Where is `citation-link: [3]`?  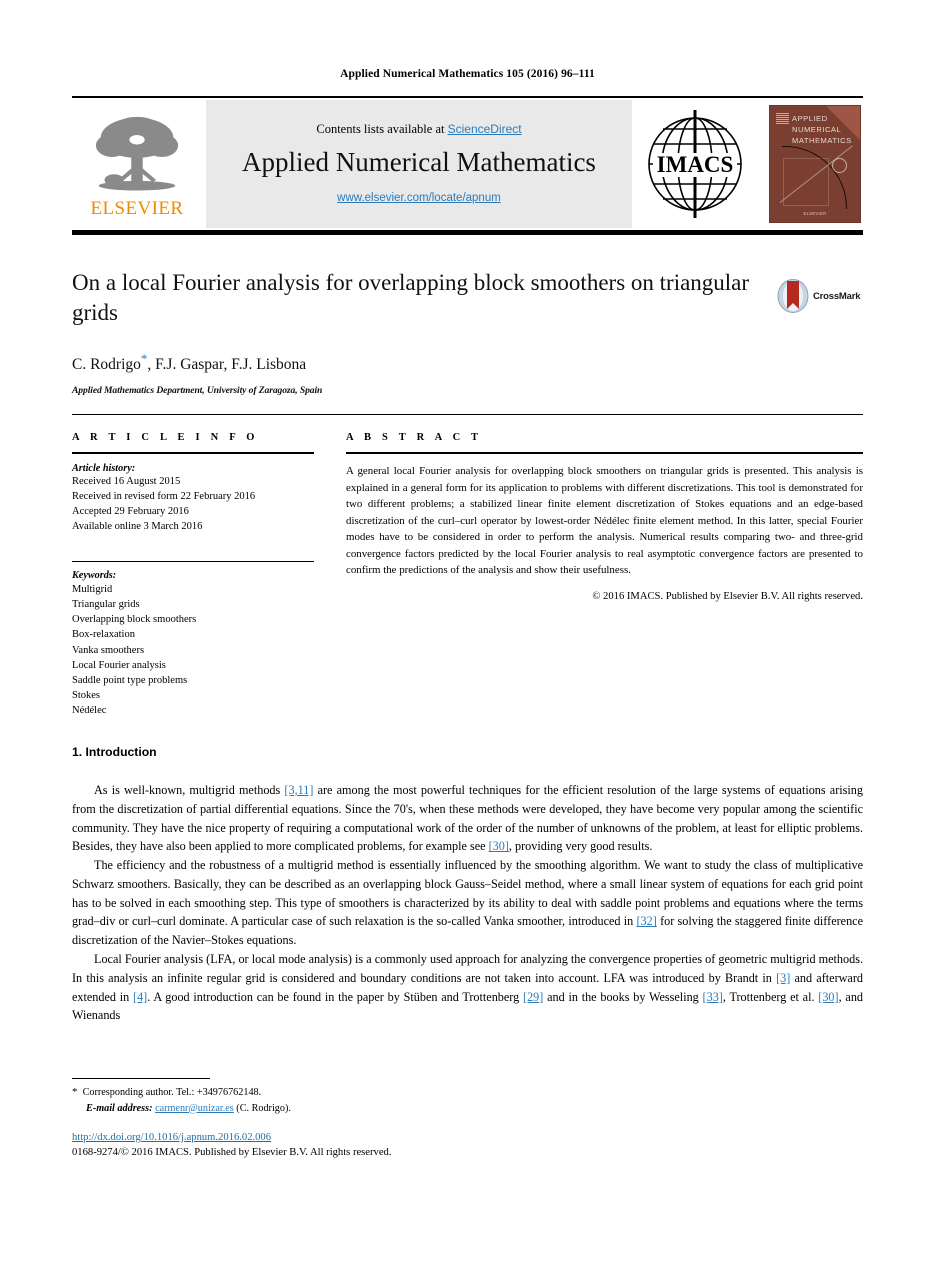 citation-link: [3] is located at coordinates (783, 978).